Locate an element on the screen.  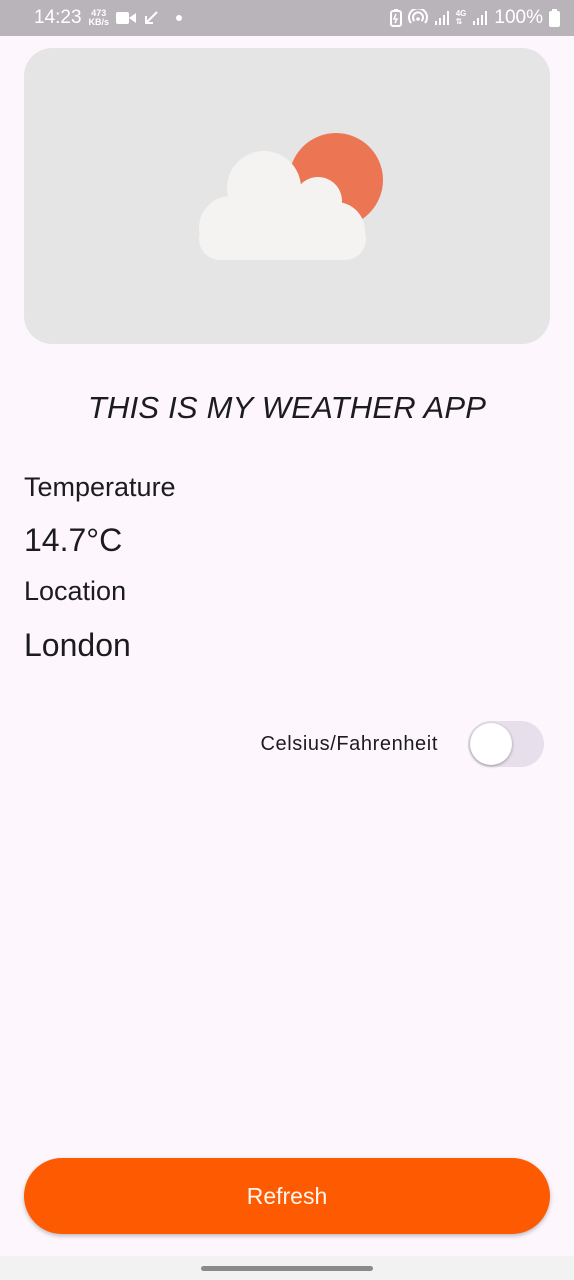
partly-cloudy-icon is located at coordinates (291, 196).